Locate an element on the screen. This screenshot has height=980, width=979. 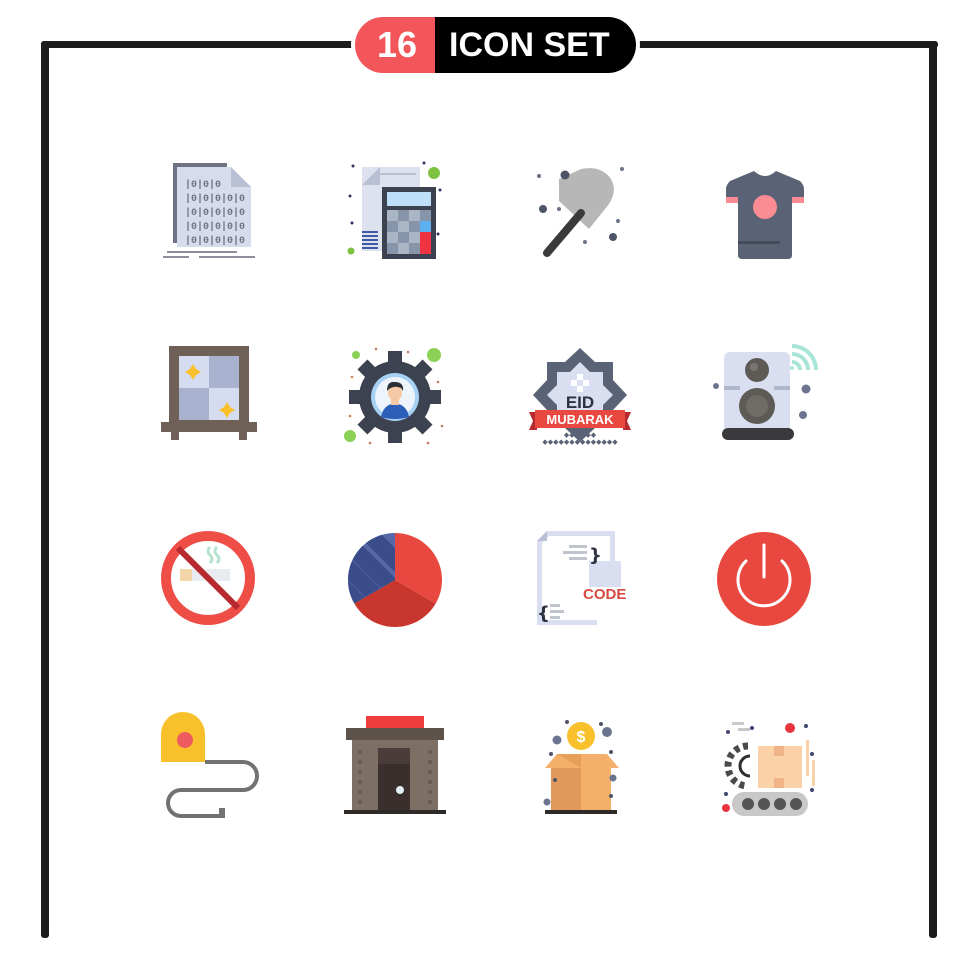
conveyor-package-automation-icon is located at coordinates (765, 765).